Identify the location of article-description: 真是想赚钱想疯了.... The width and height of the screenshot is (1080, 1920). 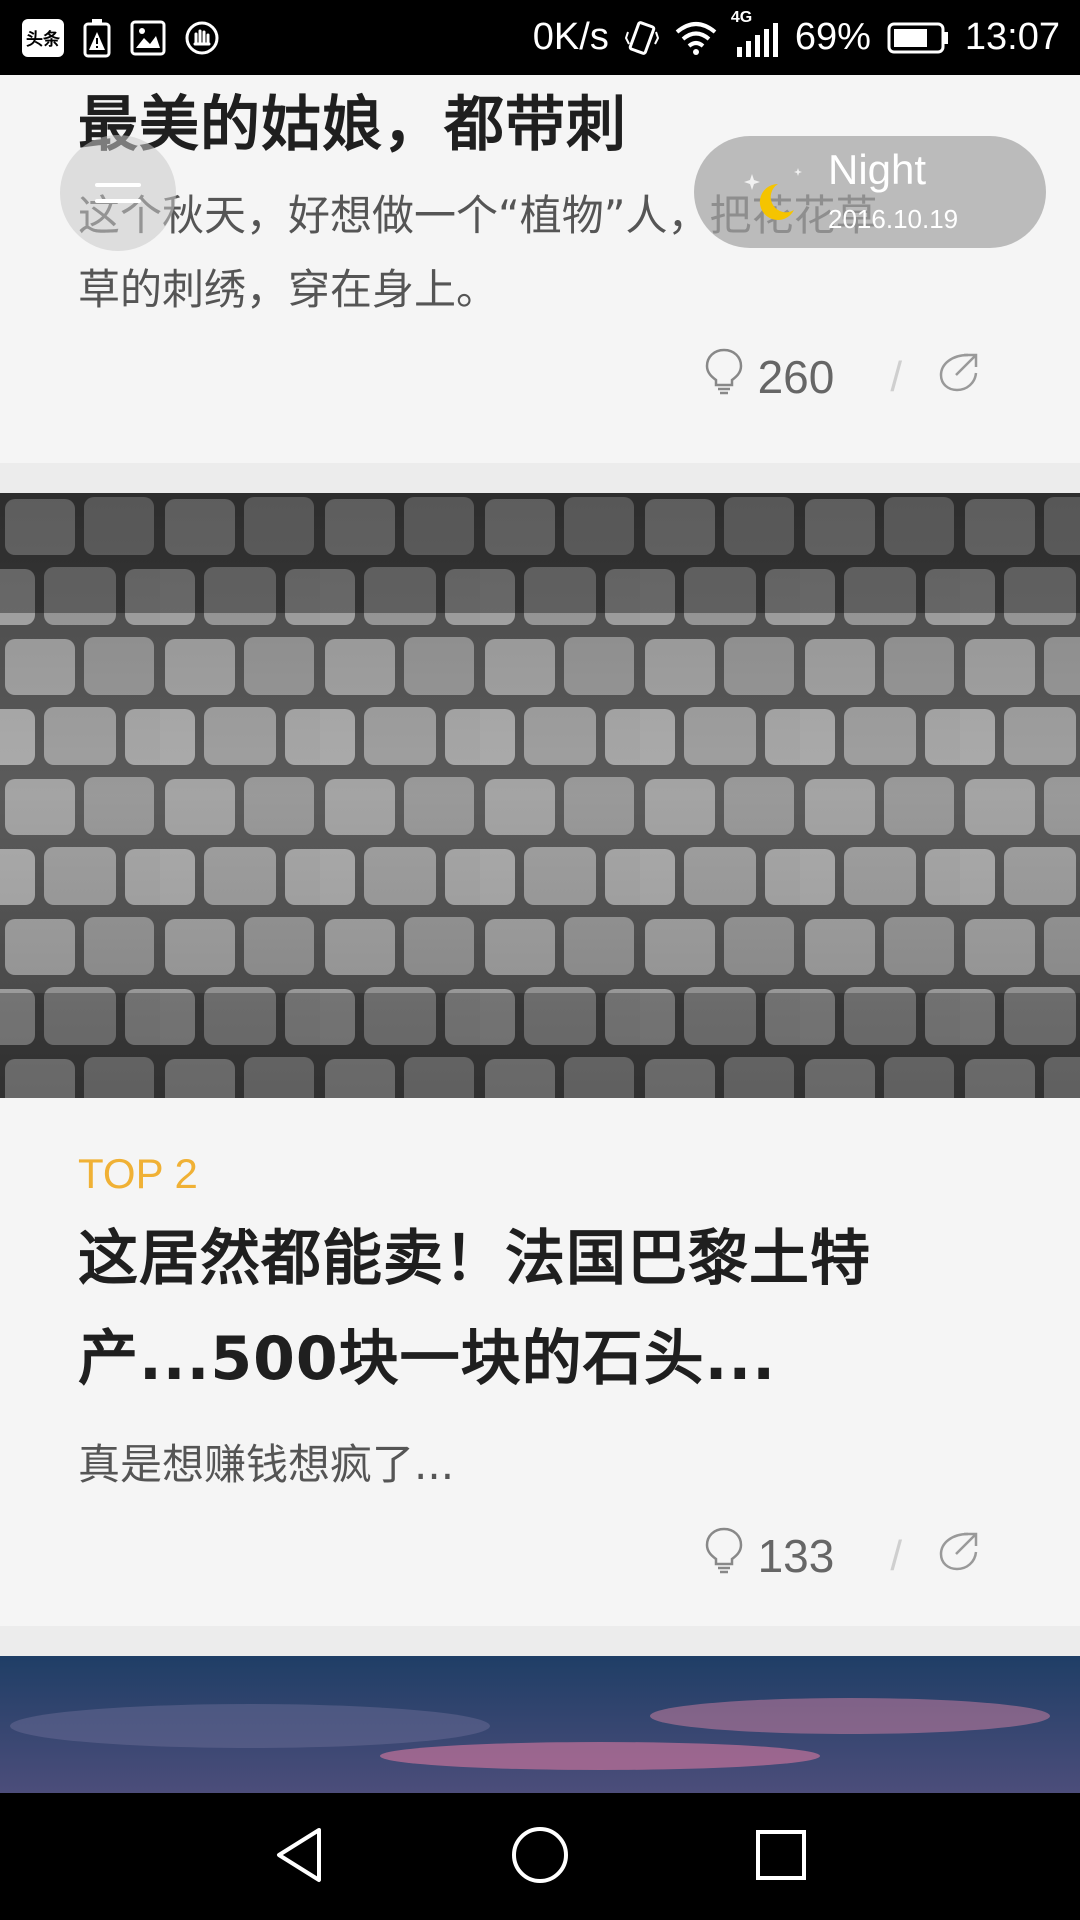
(266, 1464).